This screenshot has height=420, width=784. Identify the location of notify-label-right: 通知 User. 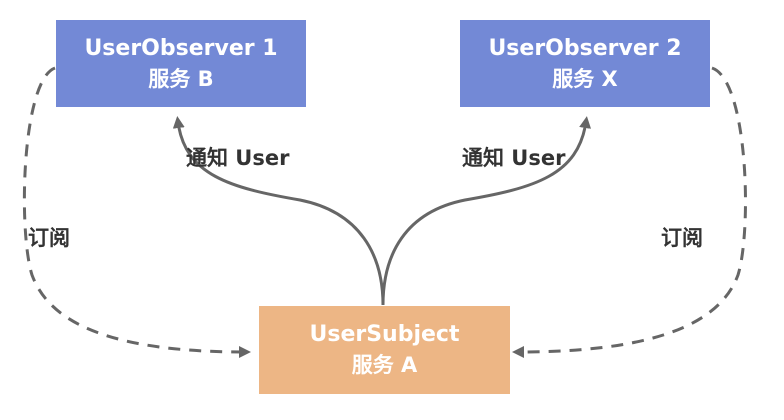
(514, 158).